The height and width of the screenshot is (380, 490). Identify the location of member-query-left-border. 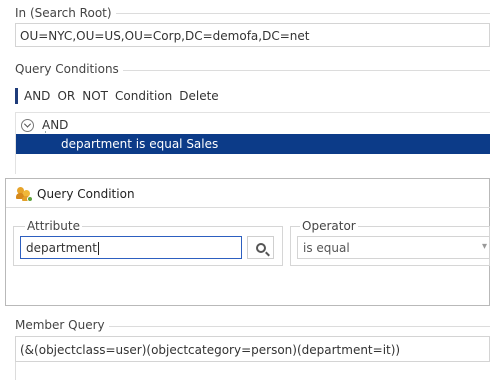
(15, 371).